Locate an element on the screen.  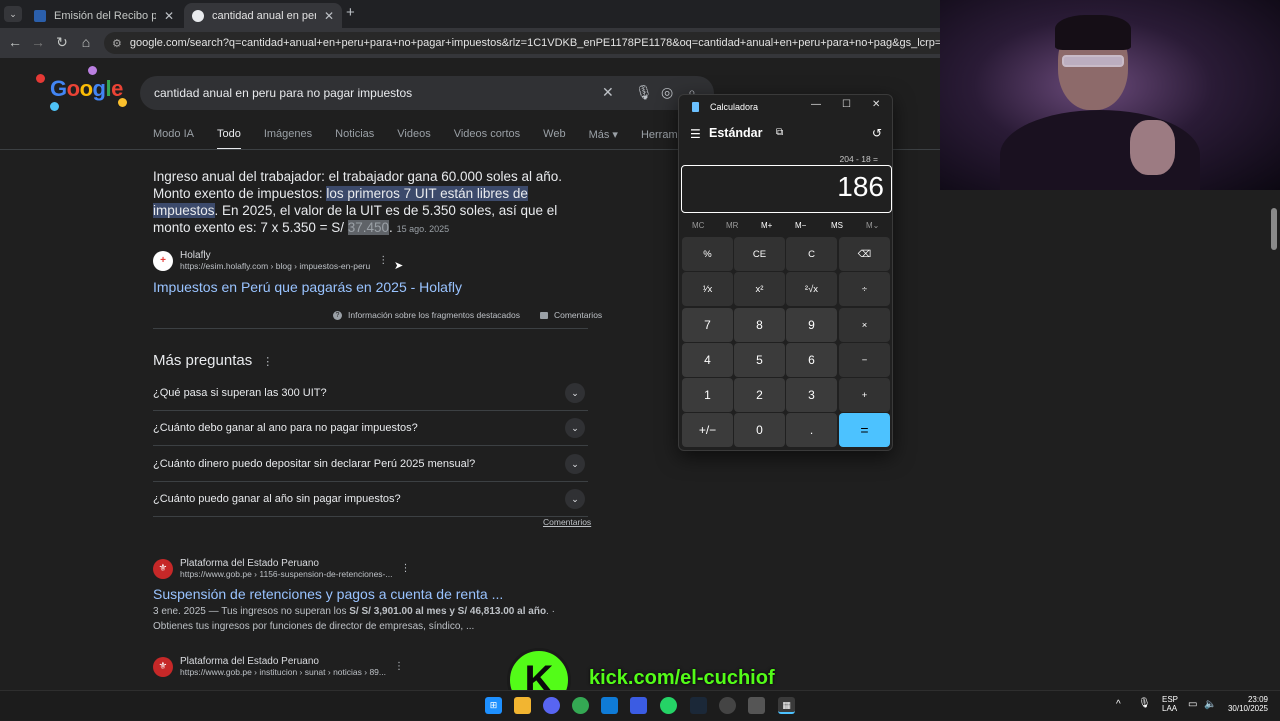
microphone-icon: 🎙 is located at coordinates (1144, 703).